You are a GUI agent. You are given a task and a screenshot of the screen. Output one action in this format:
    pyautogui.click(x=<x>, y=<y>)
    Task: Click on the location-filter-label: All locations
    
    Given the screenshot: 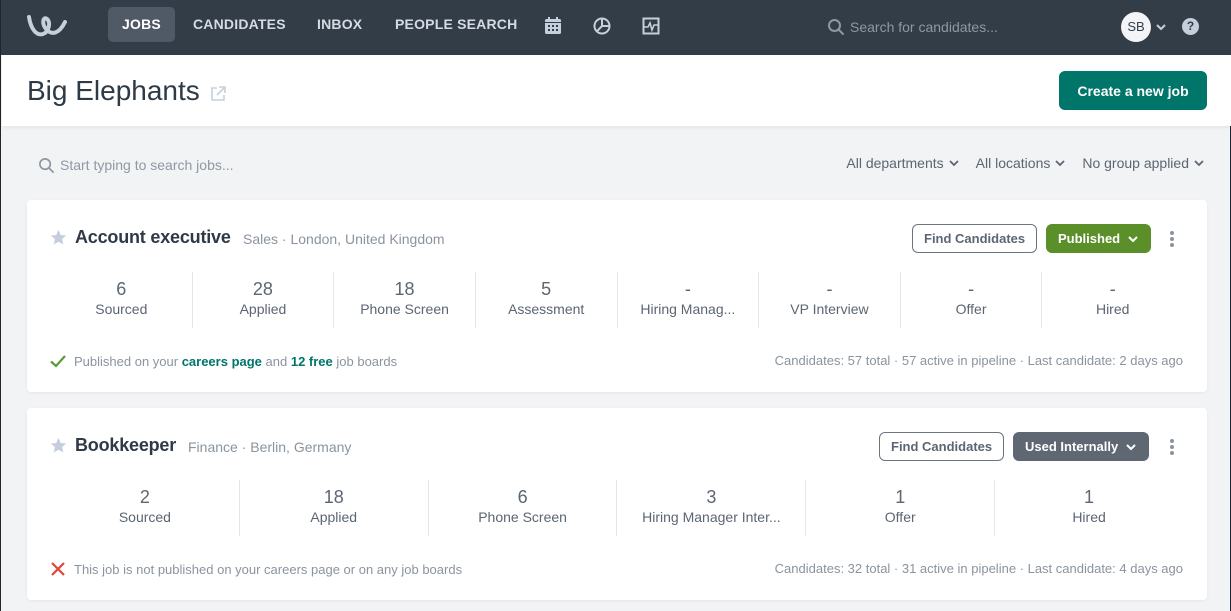 What is the action you would take?
    pyautogui.click(x=1013, y=163)
    